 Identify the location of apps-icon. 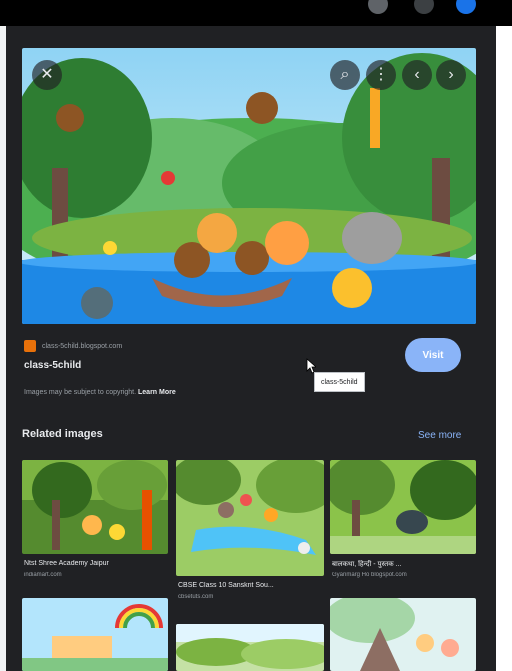
(424, 7).